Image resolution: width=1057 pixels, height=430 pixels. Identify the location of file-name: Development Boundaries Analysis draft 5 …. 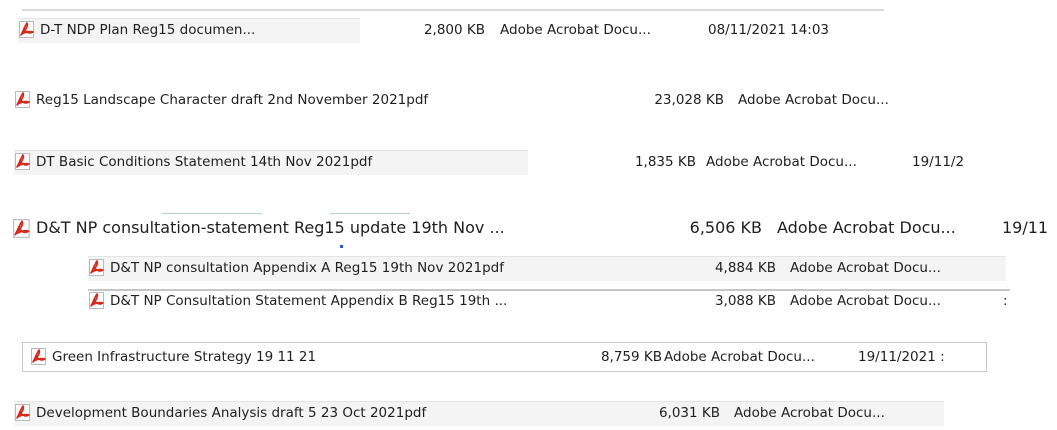
(231, 413).